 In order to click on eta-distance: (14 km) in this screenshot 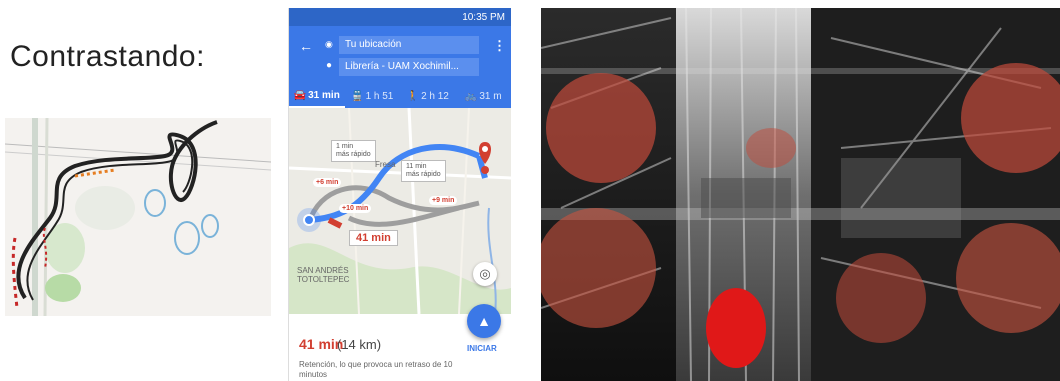, I will do `click(359, 344)`.